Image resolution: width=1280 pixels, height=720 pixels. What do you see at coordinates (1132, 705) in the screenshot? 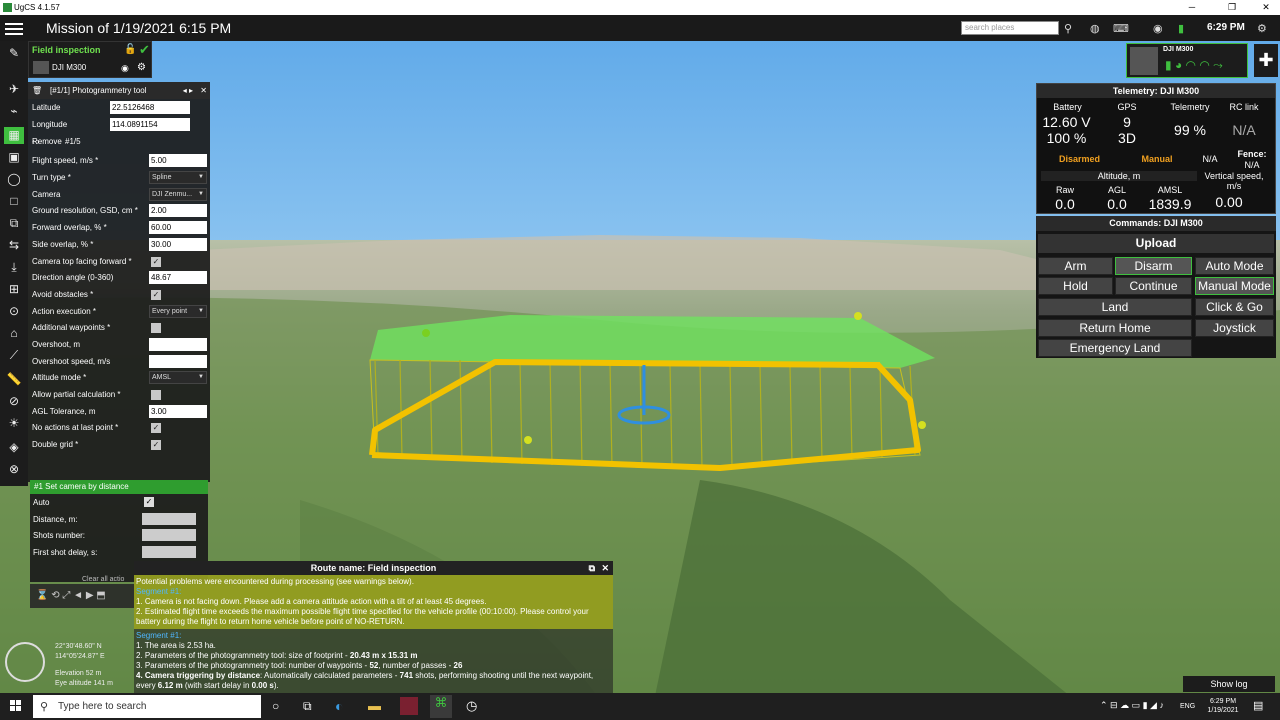
I see `tray-icons: ⌃ ⊟ ☁ ▭ ▮ ◢ ♪` at bounding box center [1132, 705].